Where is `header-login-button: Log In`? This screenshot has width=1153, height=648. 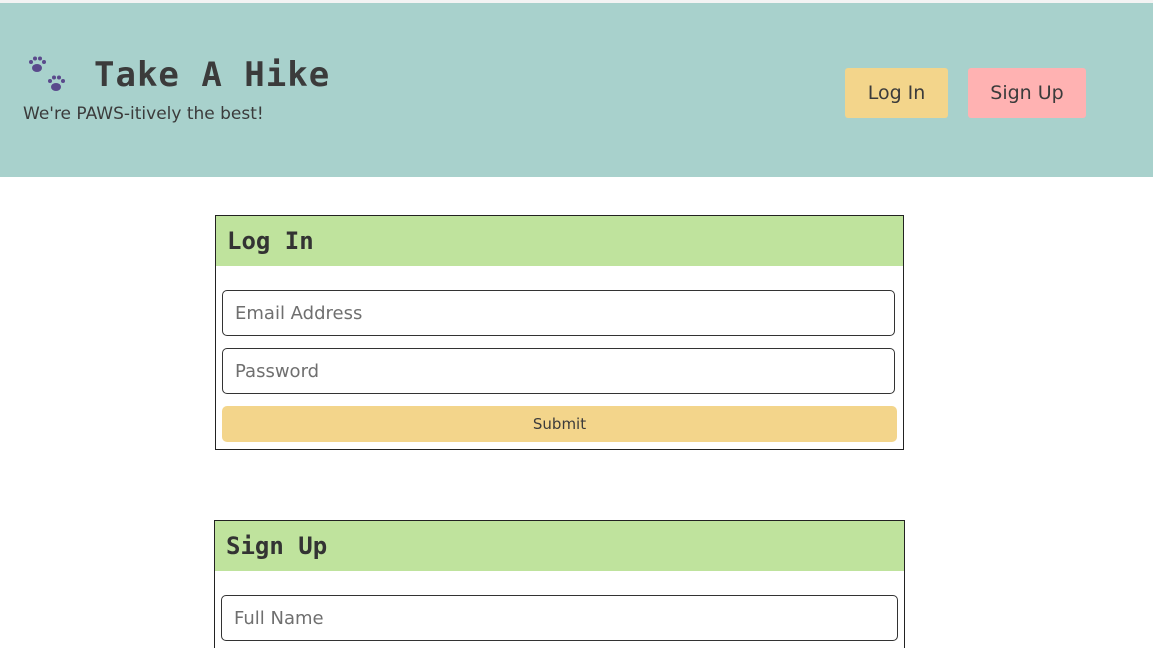
header-login-button: Log In is located at coordinates (896, 93).